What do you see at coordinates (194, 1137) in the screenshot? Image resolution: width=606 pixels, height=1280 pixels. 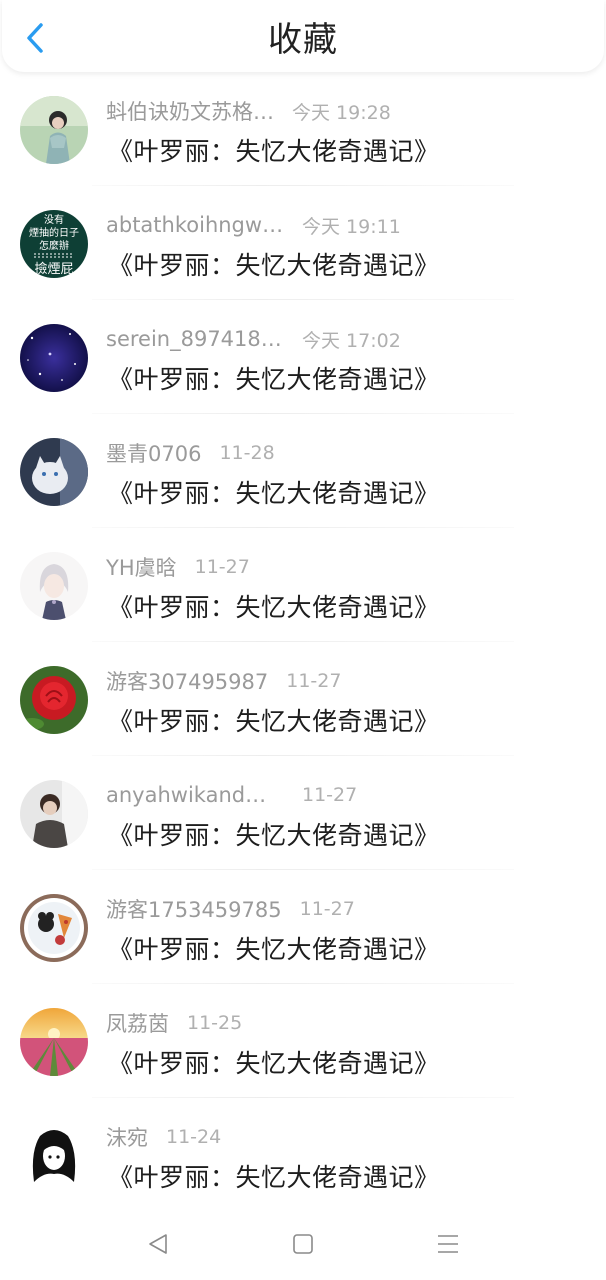 I see `timestamp: 11-24` at bounding box center [194, 1137].